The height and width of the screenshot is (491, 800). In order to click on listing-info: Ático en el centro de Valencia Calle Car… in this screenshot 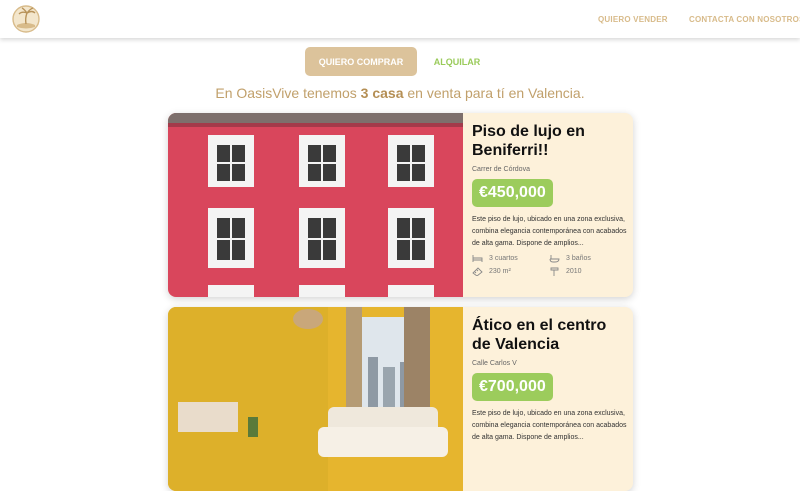, I will do `click(550, 375)`.